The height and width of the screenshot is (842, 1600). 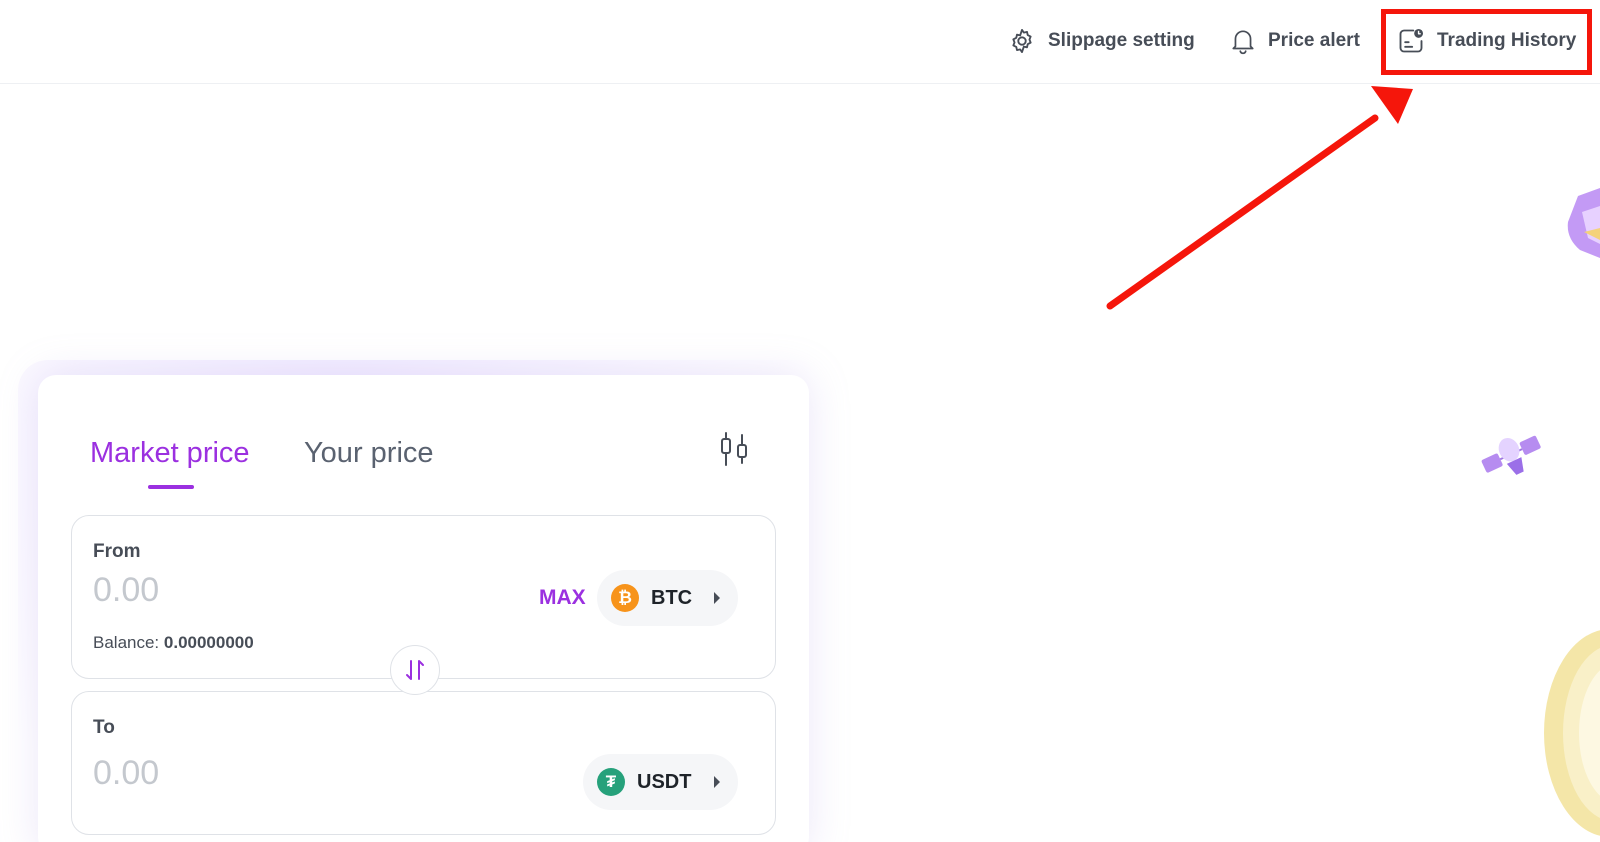 What do you see at coordinates (1314, 40) in the screenshot?
I see `price-alert-label: Price alert` at bounding box center [1314, 40].